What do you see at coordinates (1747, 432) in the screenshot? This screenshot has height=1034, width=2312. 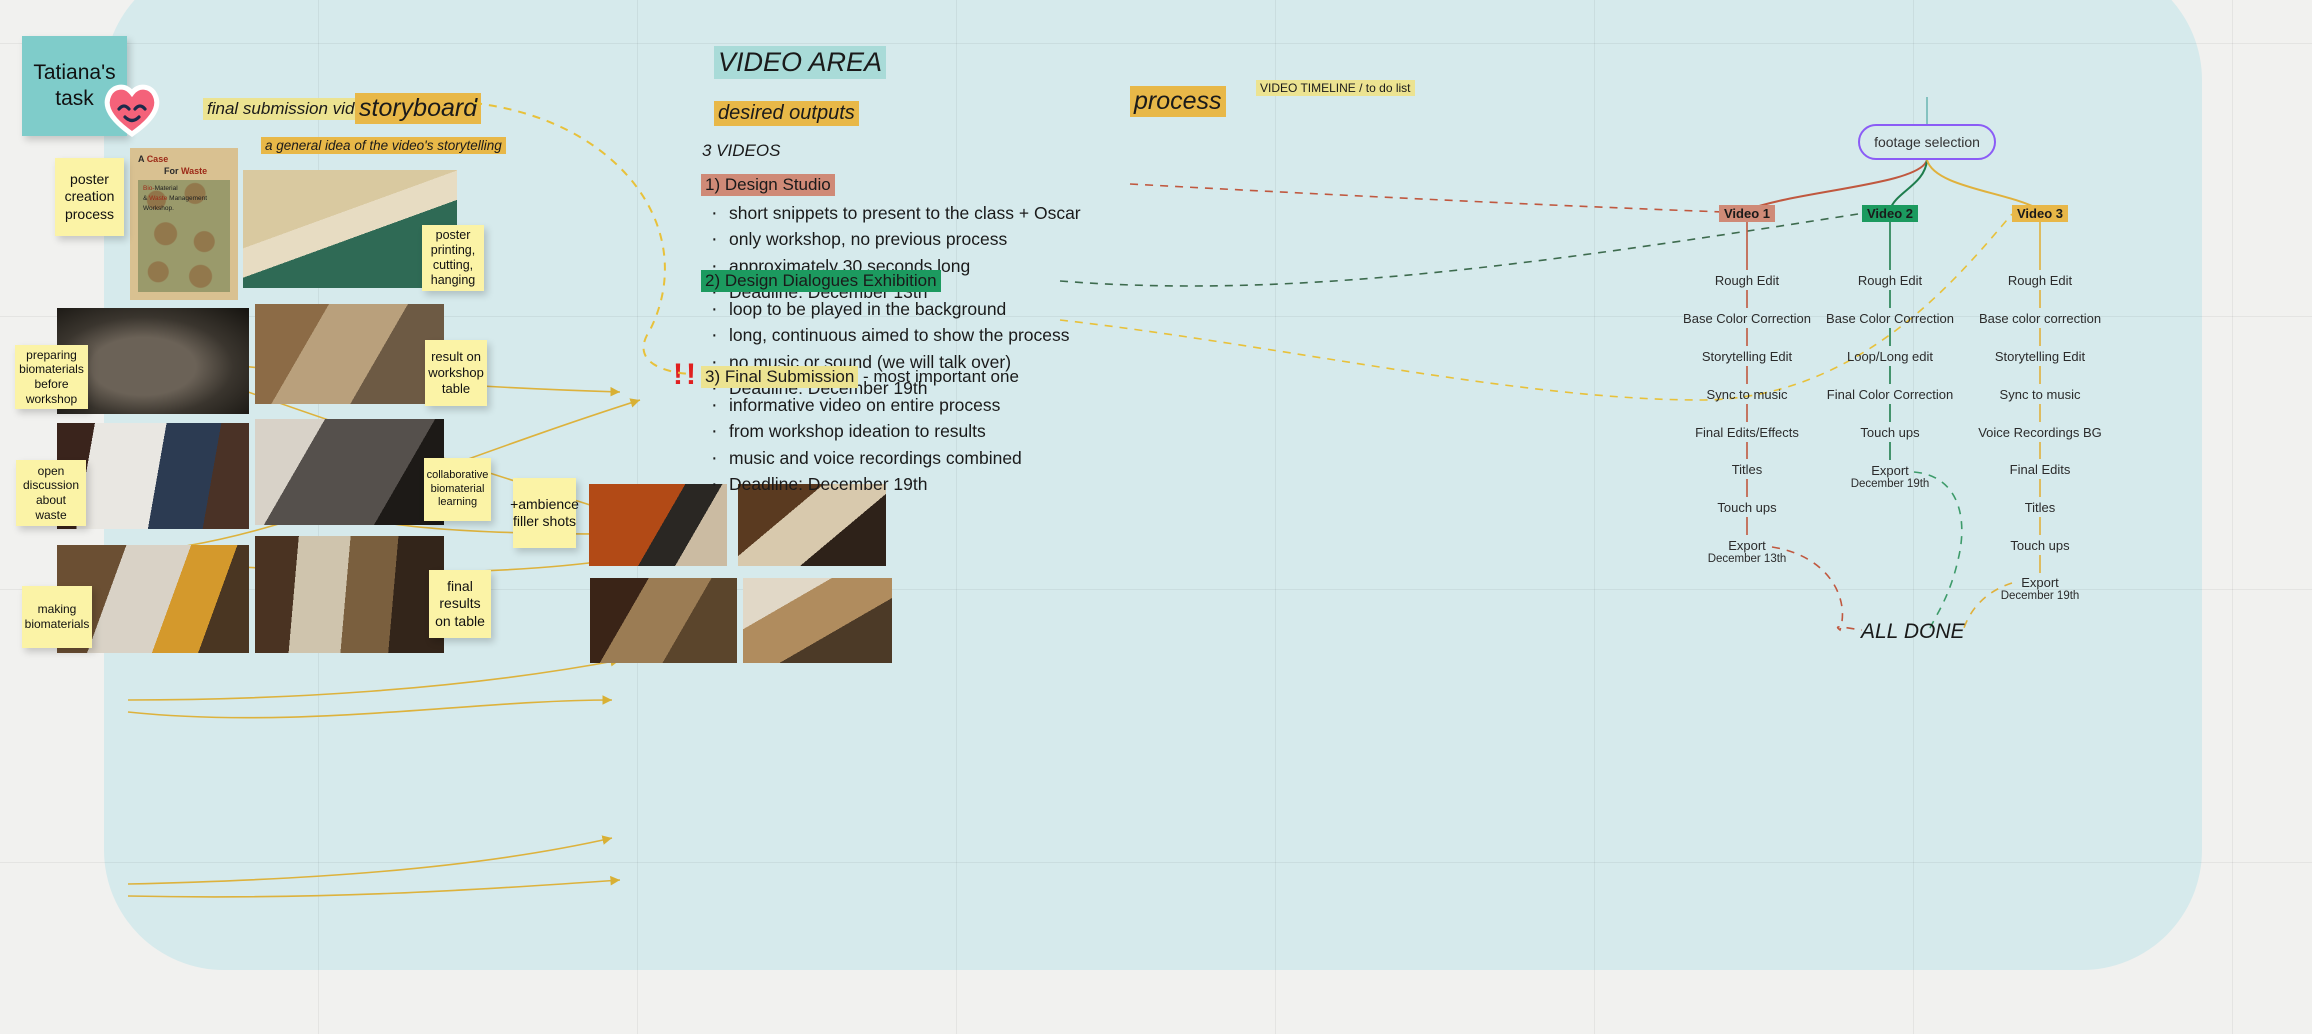 I see `timeline-step: Final Edits/Effects` at bounding box center [1747, 432].